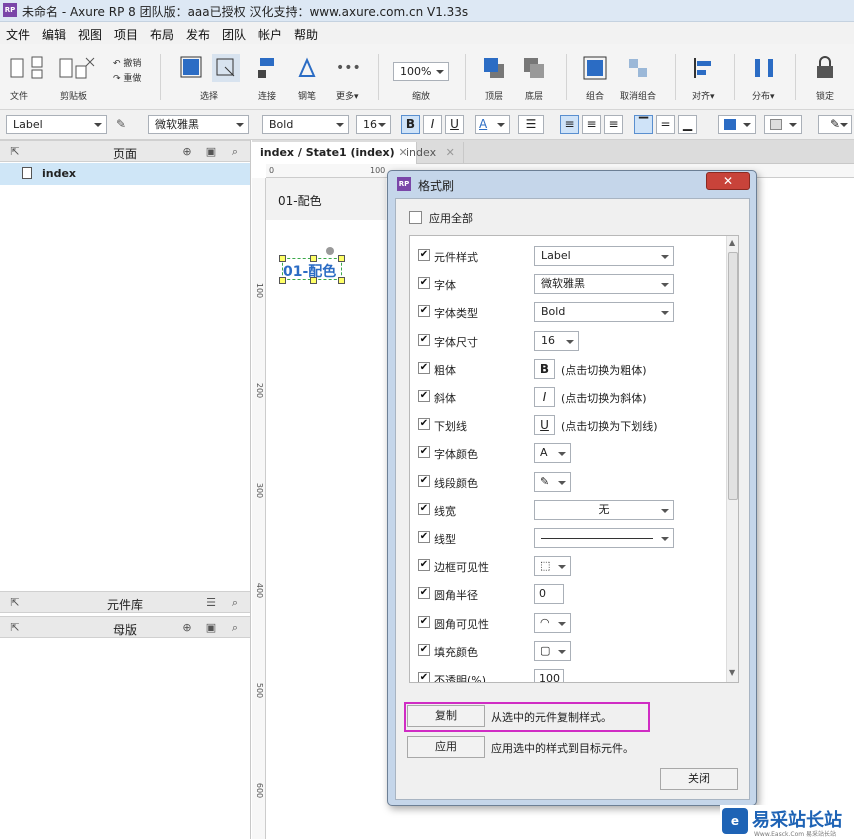 The height and width of the screenshot is (839, 854). What do you see at coordinates (737, 124) in the screenshot?
I see `fill-color-button` at bounding box center [737, 124].